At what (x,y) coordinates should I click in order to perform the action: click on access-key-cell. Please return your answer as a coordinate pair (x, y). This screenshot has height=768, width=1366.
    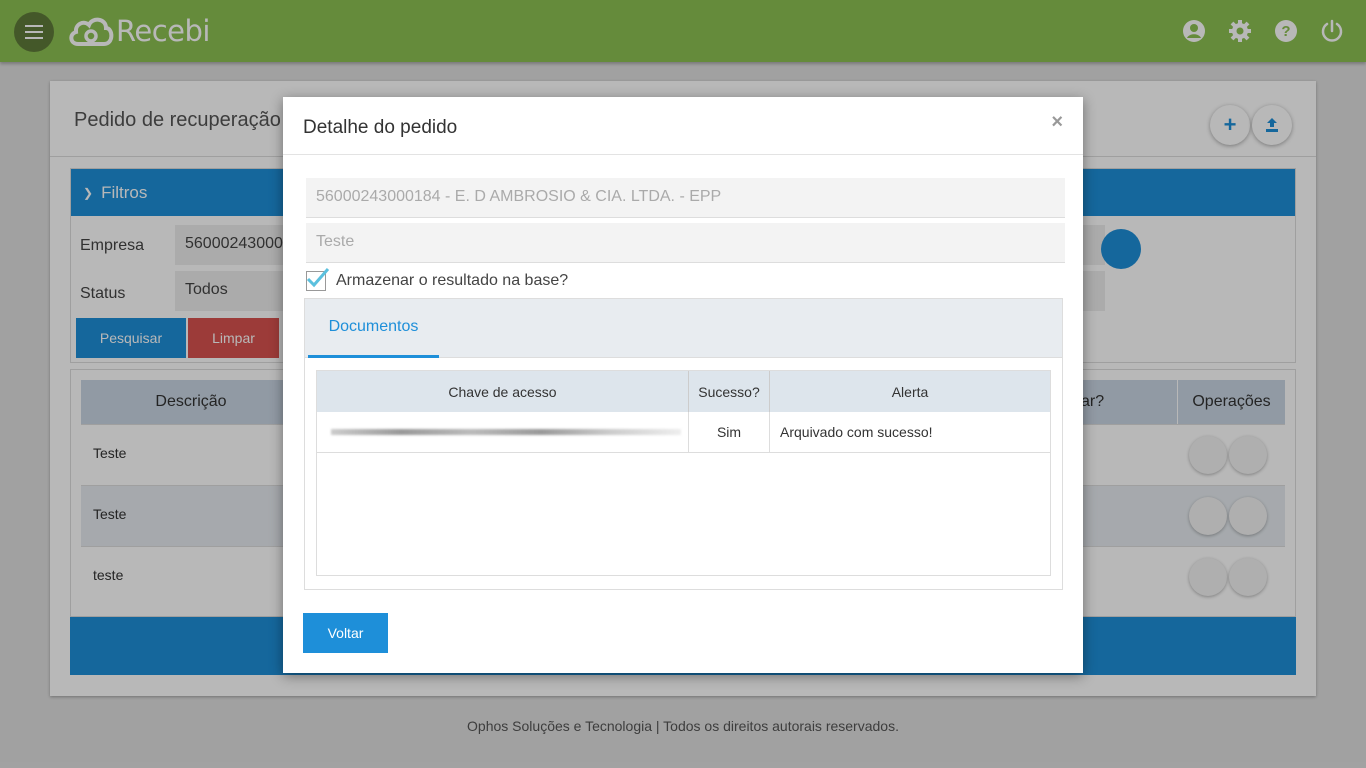
    Looking at the image, I should click on (503, 432).